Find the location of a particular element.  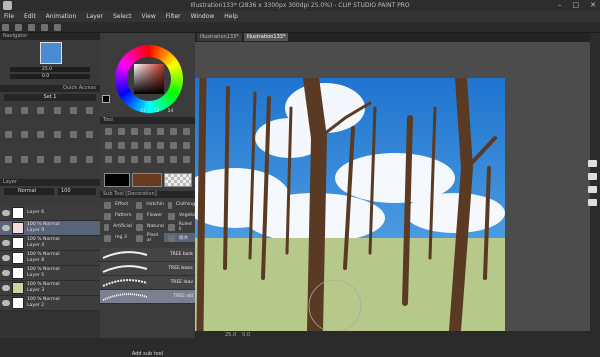

layer-row-selected: 100 % Normal Layer 9 is located at coordinates (50, 228).